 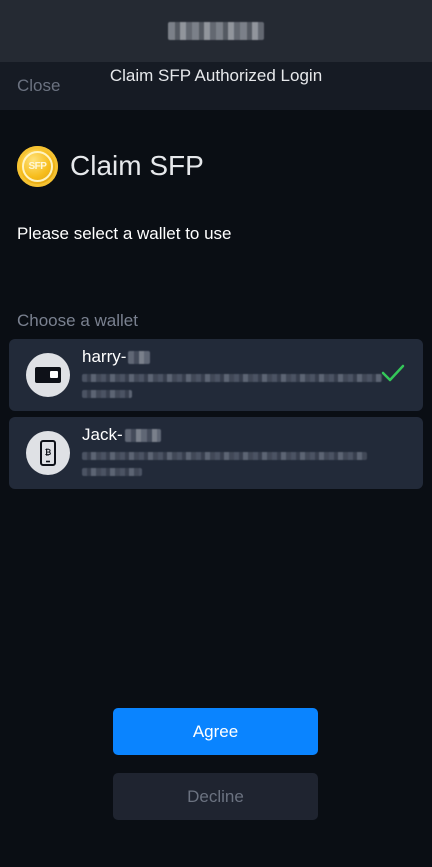 I want to click on dialog-title: Claim SFP Authorized Login, so click(x=216, y=75).